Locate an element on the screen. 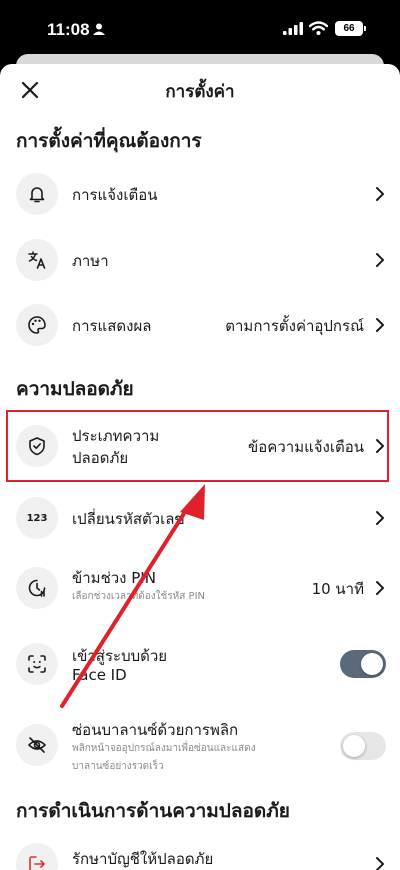 Image resolution: width=400 pixels, height=870 pixels. status-time: 11:08 is located at coordinates (68, 29).